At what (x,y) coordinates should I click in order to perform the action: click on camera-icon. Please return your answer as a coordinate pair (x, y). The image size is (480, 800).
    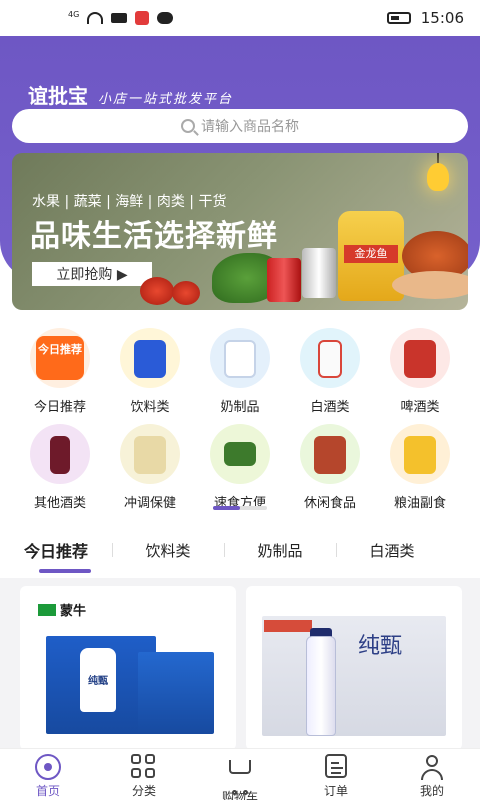
    Looking at the image, I should click on (119, 18).